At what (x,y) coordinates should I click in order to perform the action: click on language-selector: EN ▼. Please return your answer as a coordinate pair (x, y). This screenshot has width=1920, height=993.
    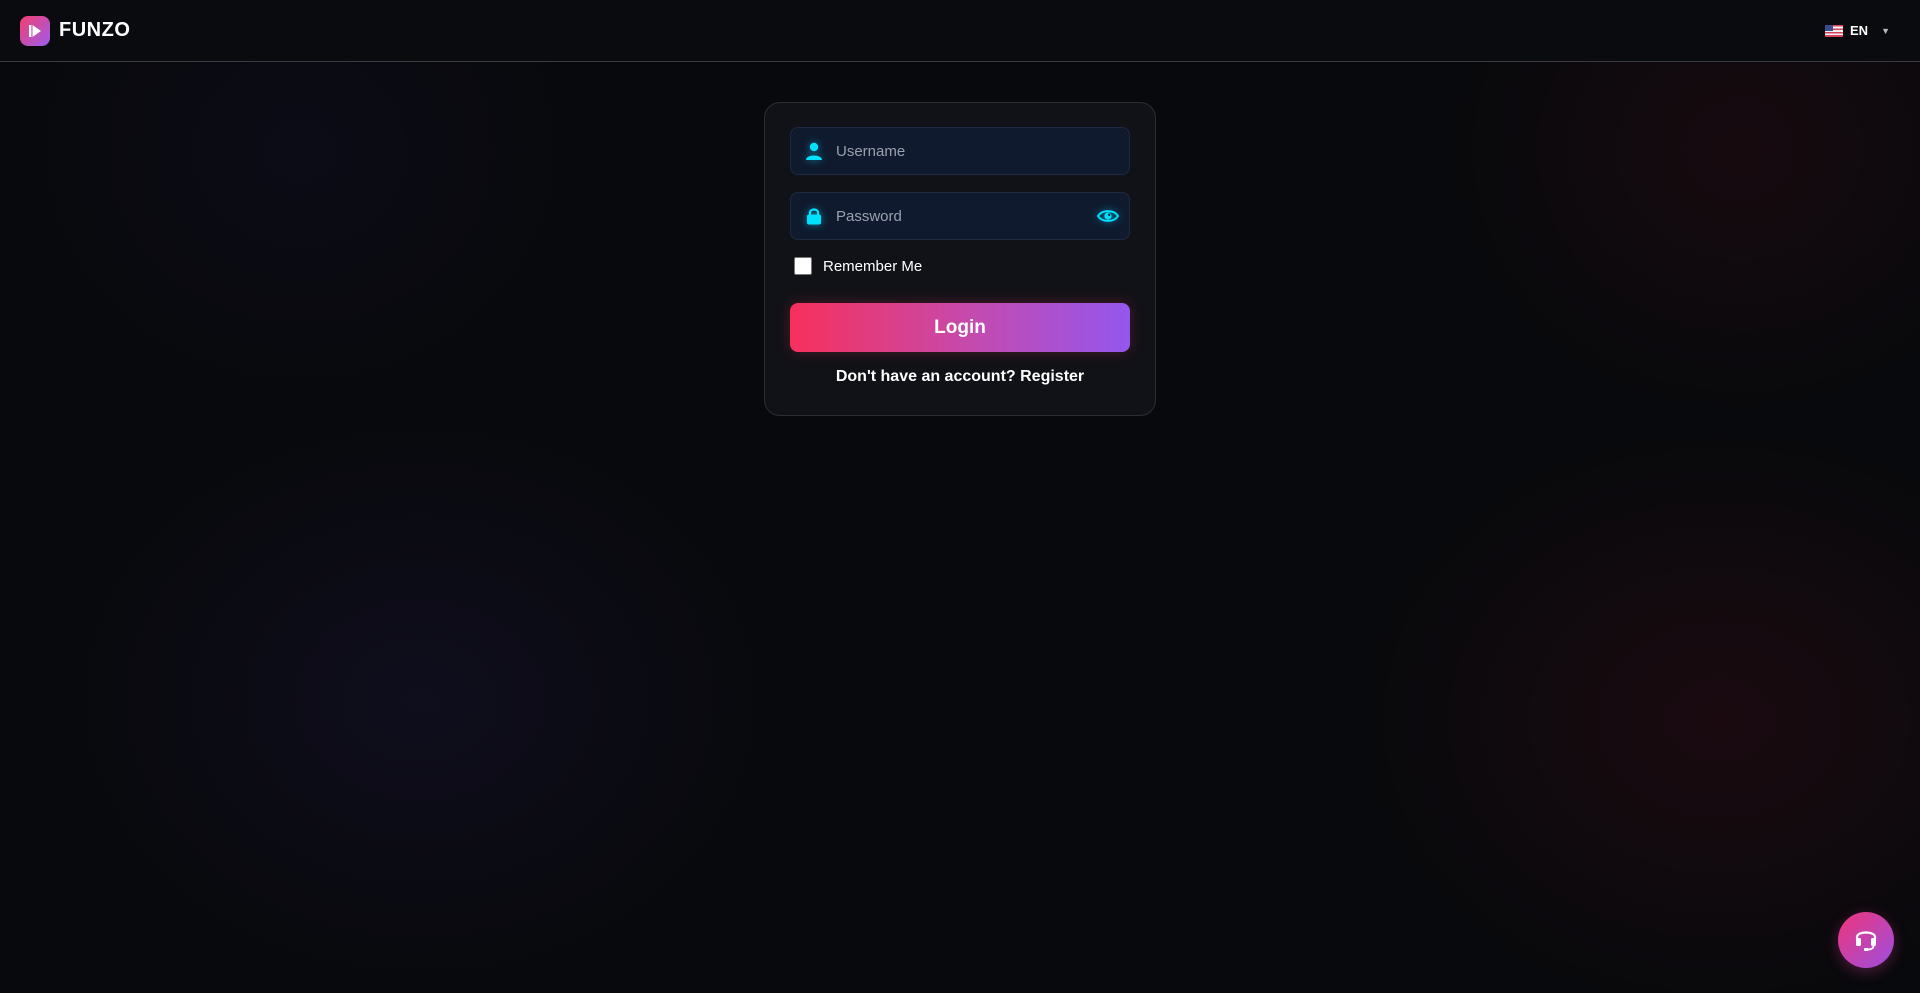
    Looking at the image, I should click on (1857, 30).